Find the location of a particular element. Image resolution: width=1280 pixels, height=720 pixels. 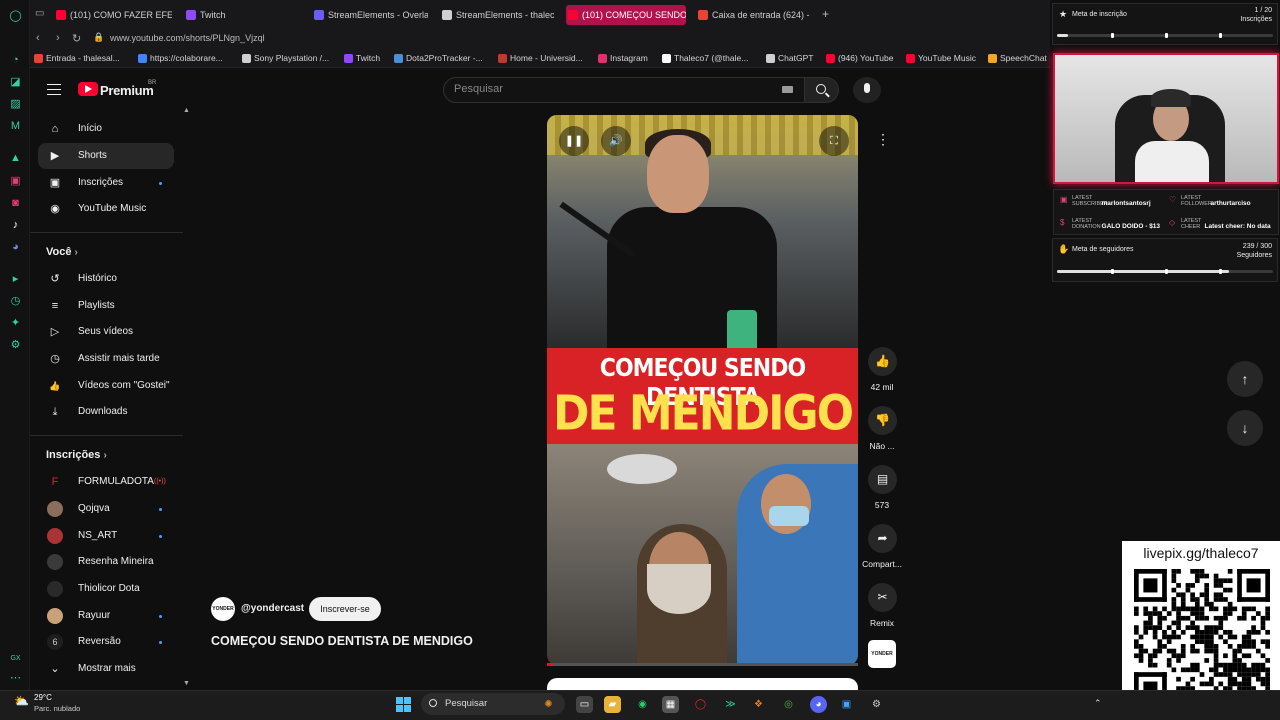

tab-0: (101) COMO FAZER EFEITO is located at coordinates (113, 15).